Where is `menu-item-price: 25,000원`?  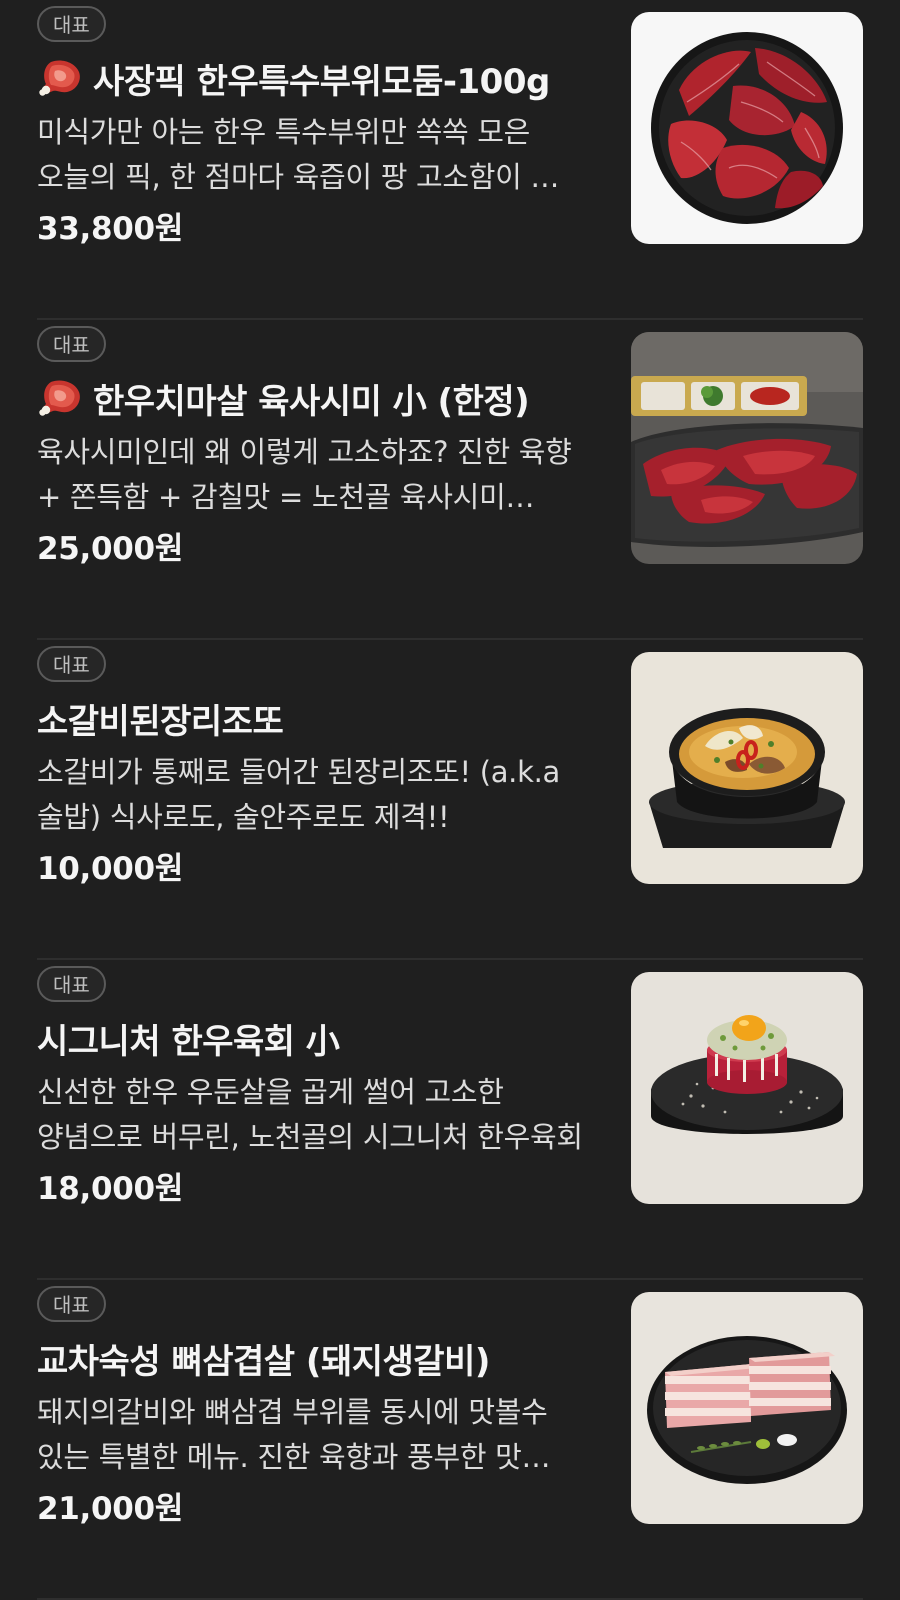
menu-item-price: 25,000원 is located at coordinates (110, 549).